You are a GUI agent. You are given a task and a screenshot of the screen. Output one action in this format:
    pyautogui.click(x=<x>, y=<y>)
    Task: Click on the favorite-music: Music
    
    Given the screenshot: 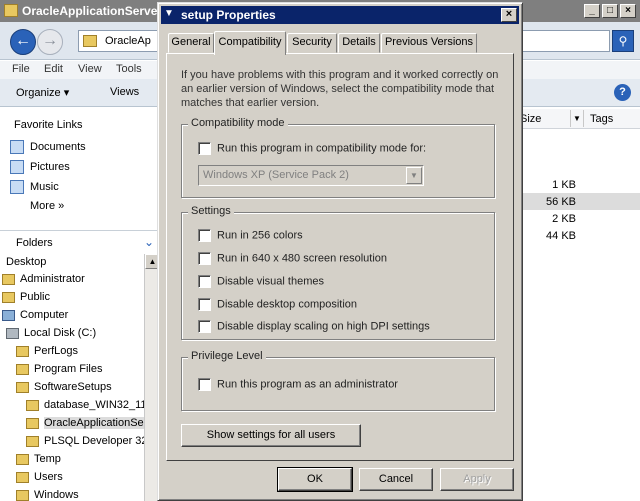 What is the action you would take?
    pyautogui.click(x=34, y=188)
    